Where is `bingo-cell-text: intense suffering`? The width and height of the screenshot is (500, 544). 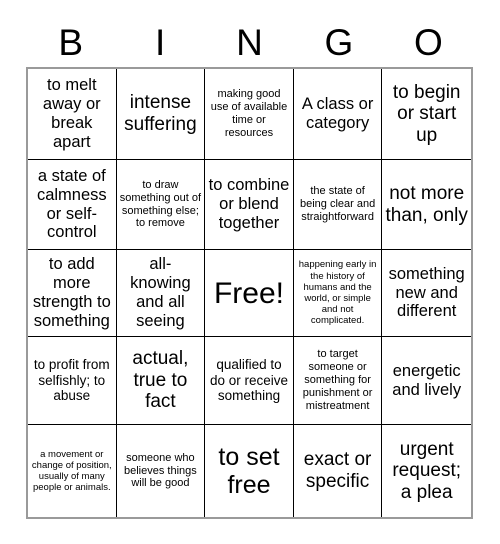 bingo-cell-text: intense suffering is located at coordinates (160, 113).